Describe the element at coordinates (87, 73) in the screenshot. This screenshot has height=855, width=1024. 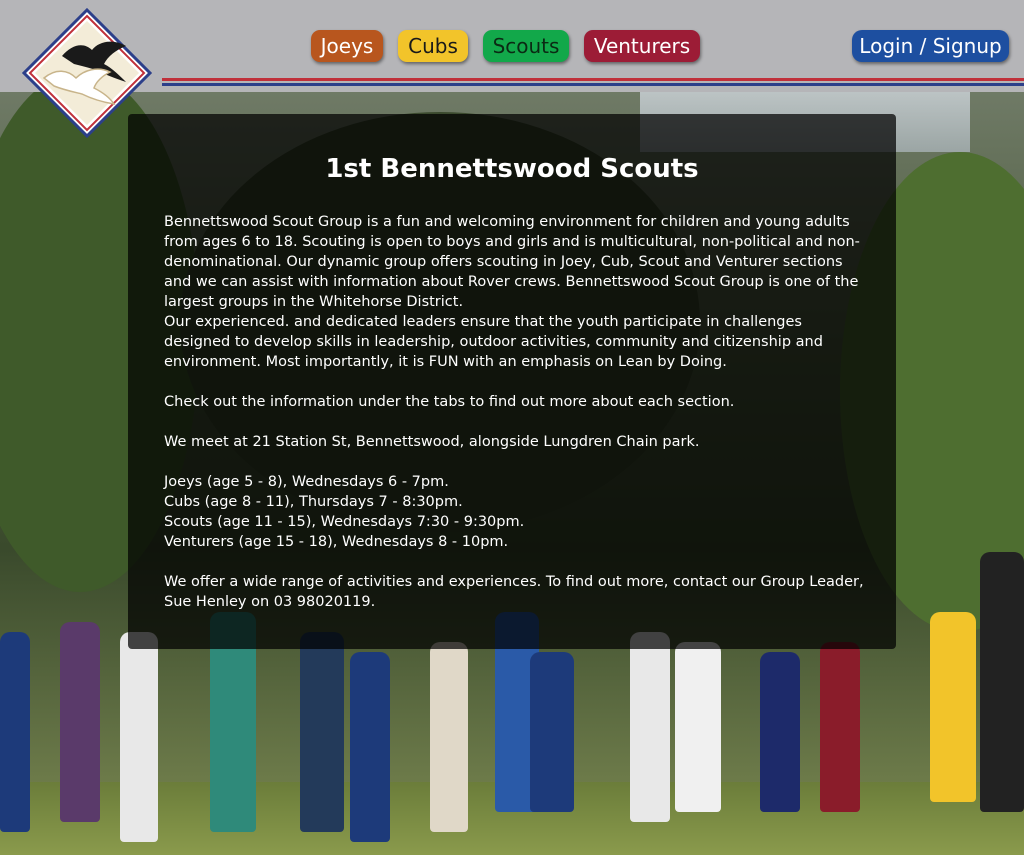
I see `scouts-logo-icon` at that location.